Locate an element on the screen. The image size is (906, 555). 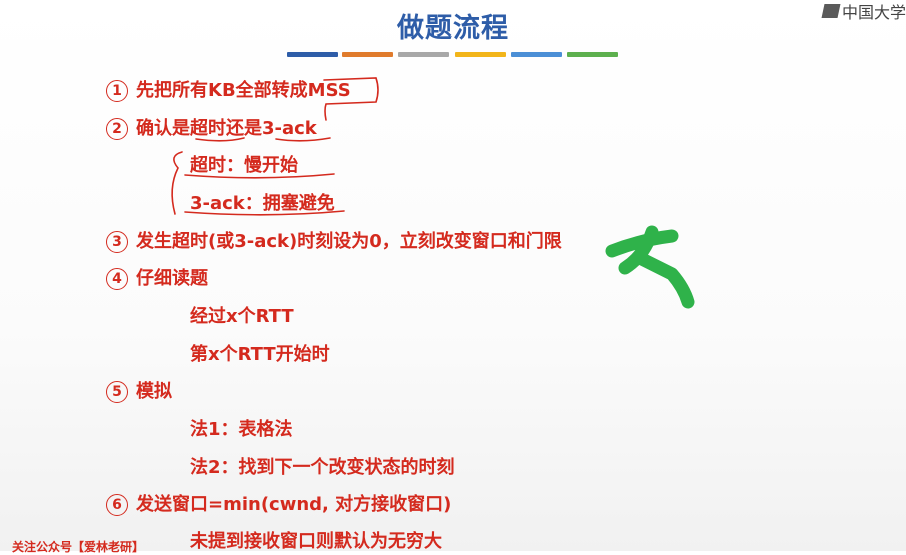
step-5: 5 模拟 is located at coordinates (139, 390).